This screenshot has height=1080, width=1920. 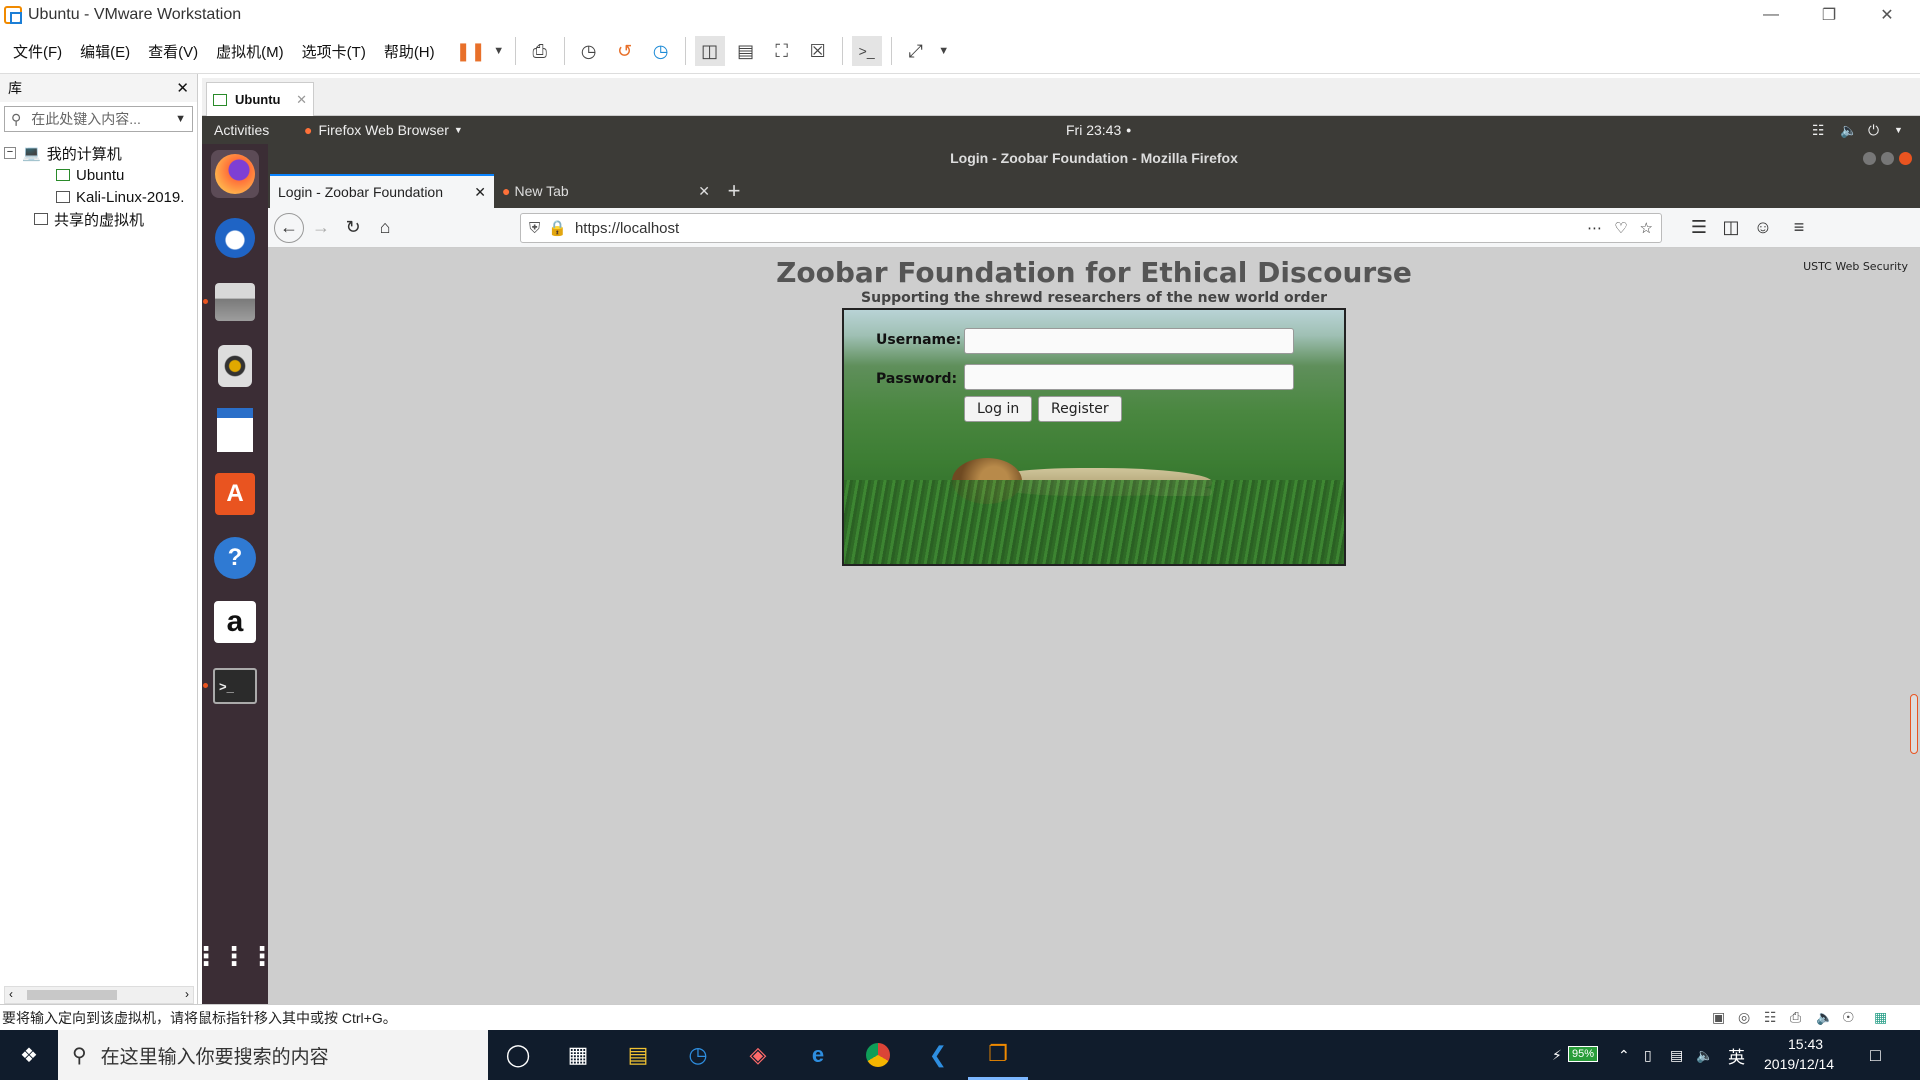 I want to click on snapshot-icon: ◷, so click(x=589, y=51).